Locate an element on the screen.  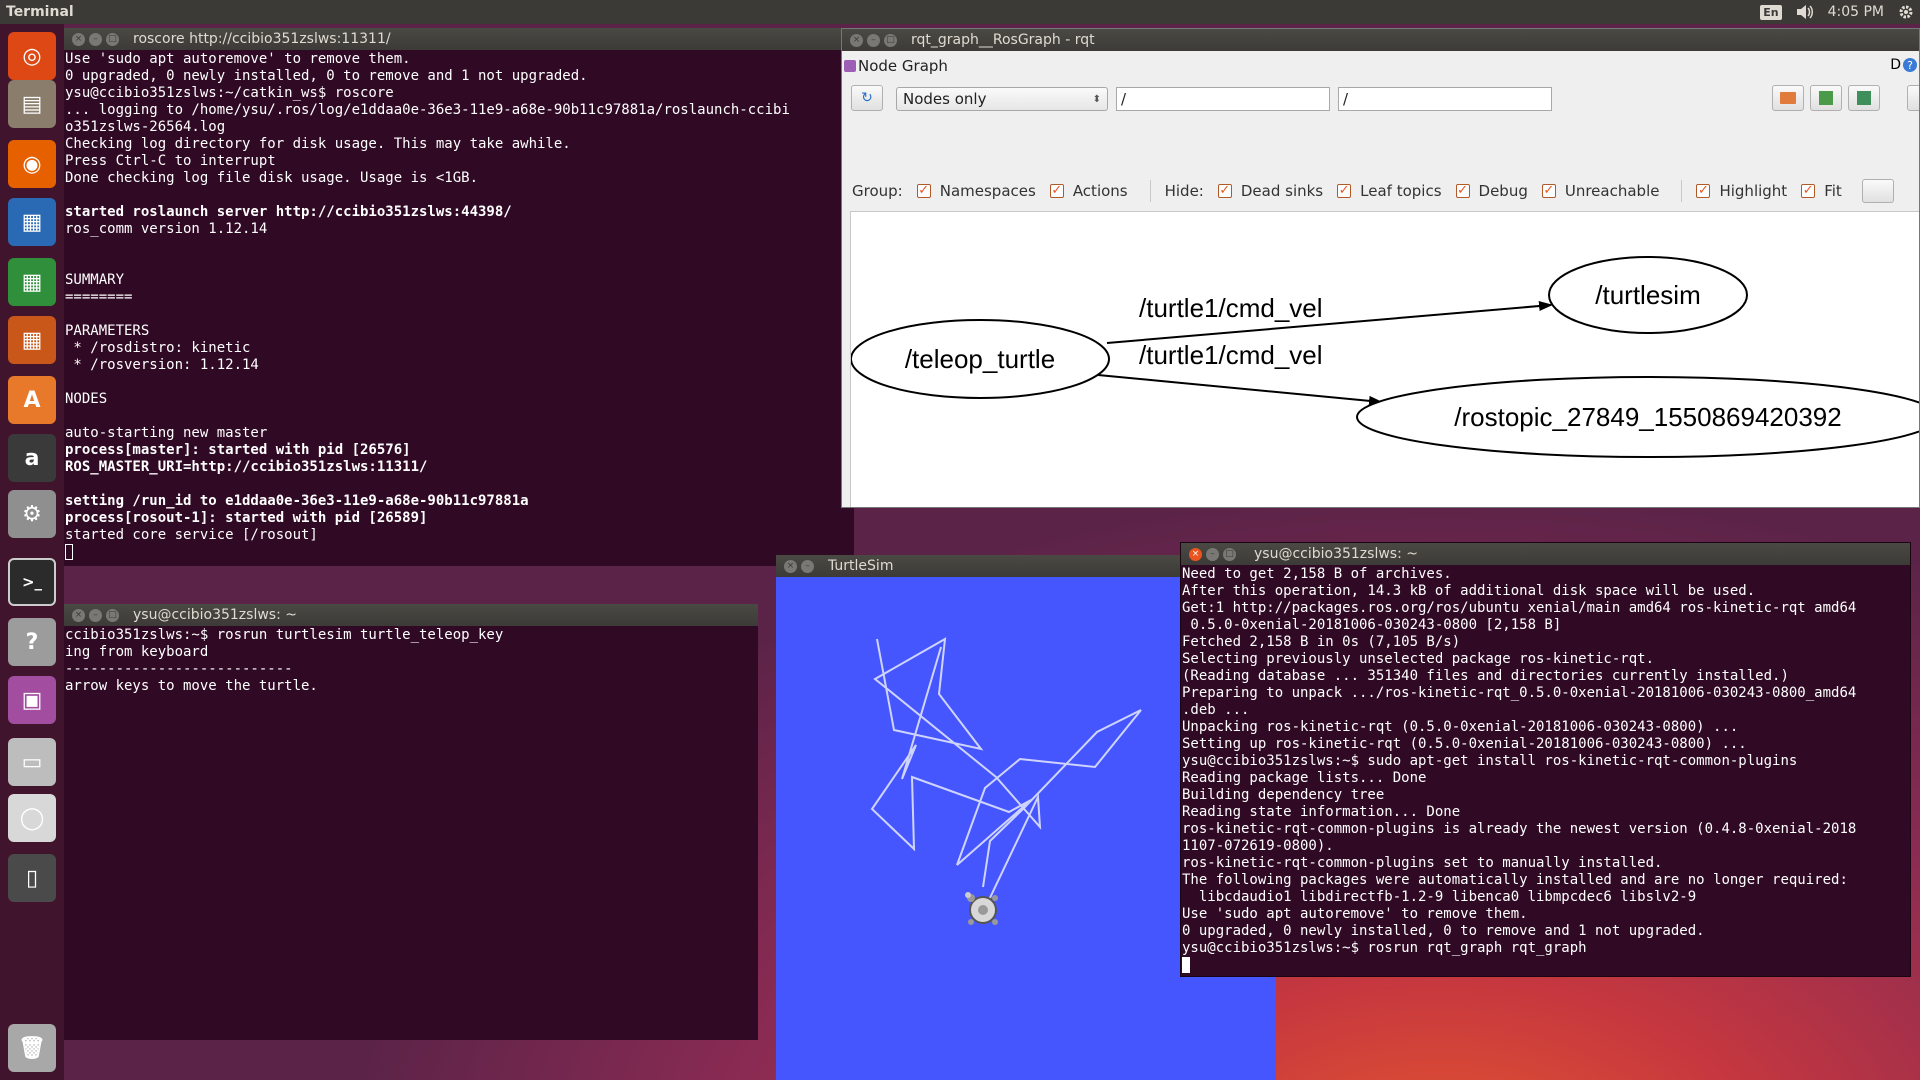
namespaces-label: Namespaces is located at coordinates (987, 191).